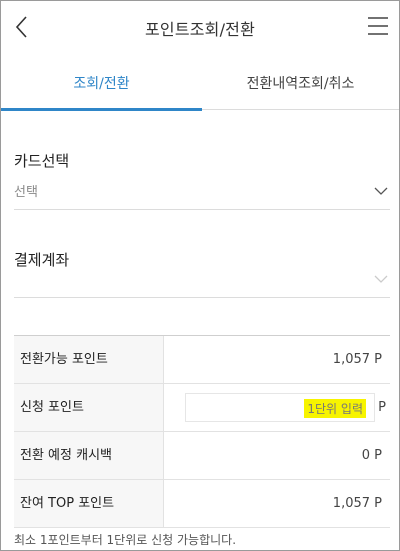 This screenshot has height=551, width=400. I want to click on account-select-dropdown, so click(202, 280).